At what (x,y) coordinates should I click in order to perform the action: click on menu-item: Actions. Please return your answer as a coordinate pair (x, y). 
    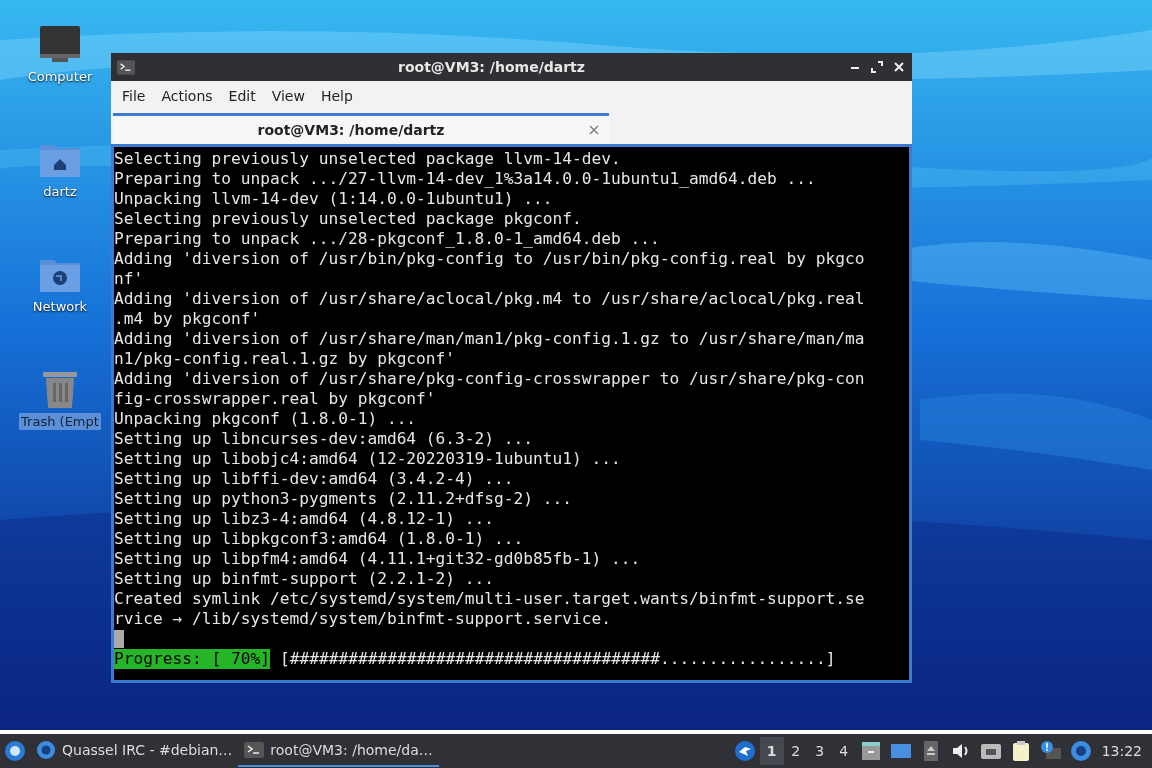
    Looking at the image, I should click on (187, 96).